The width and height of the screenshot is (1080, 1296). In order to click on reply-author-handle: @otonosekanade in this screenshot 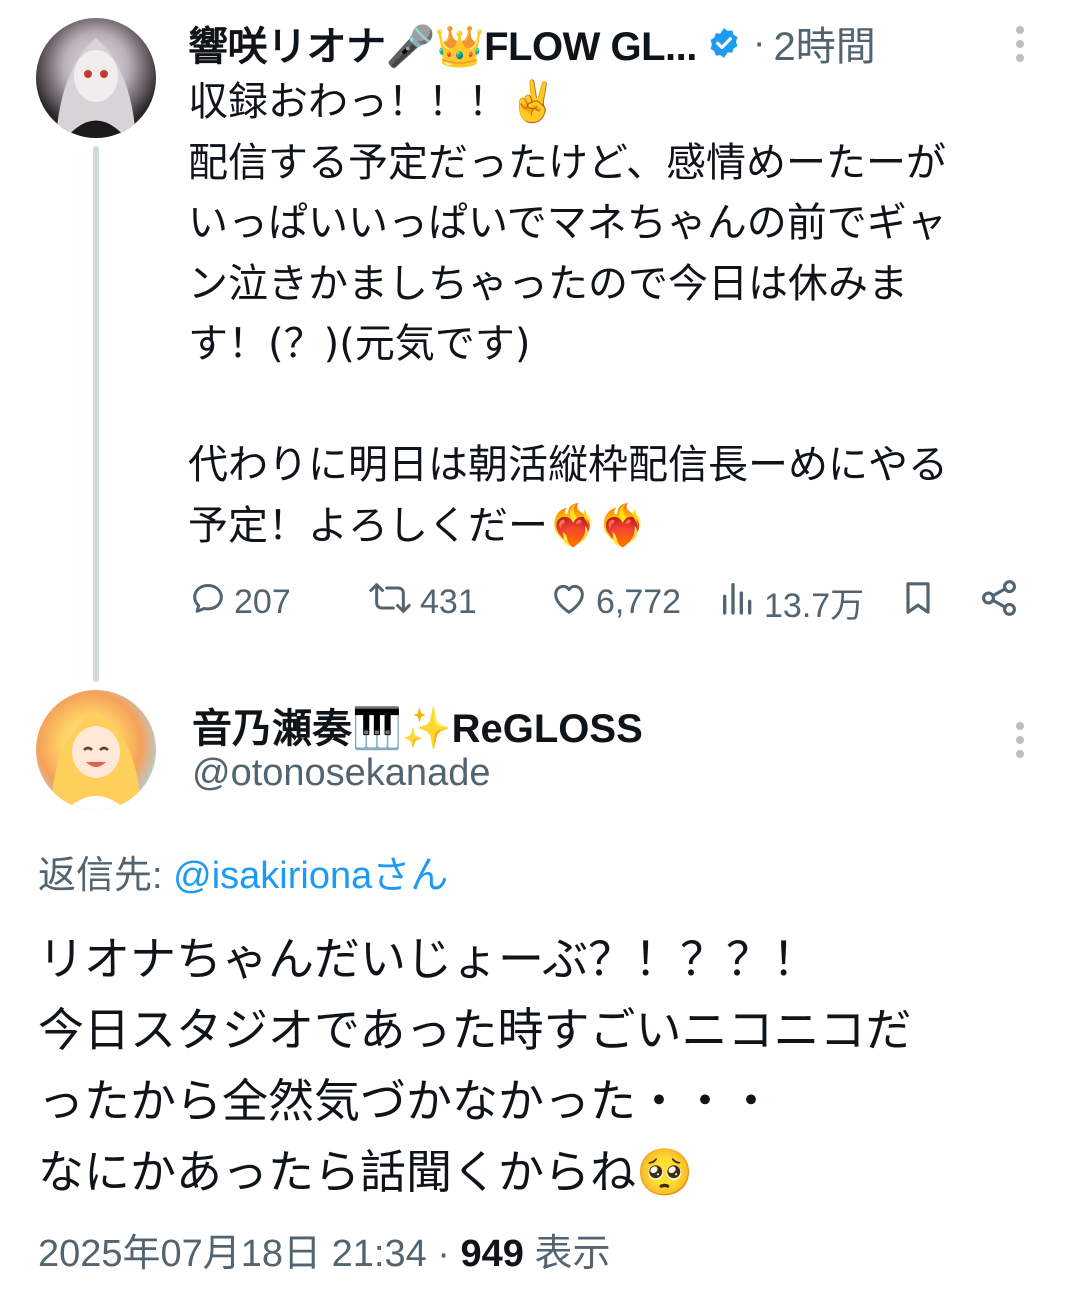, I will do `click(341, 773)`.